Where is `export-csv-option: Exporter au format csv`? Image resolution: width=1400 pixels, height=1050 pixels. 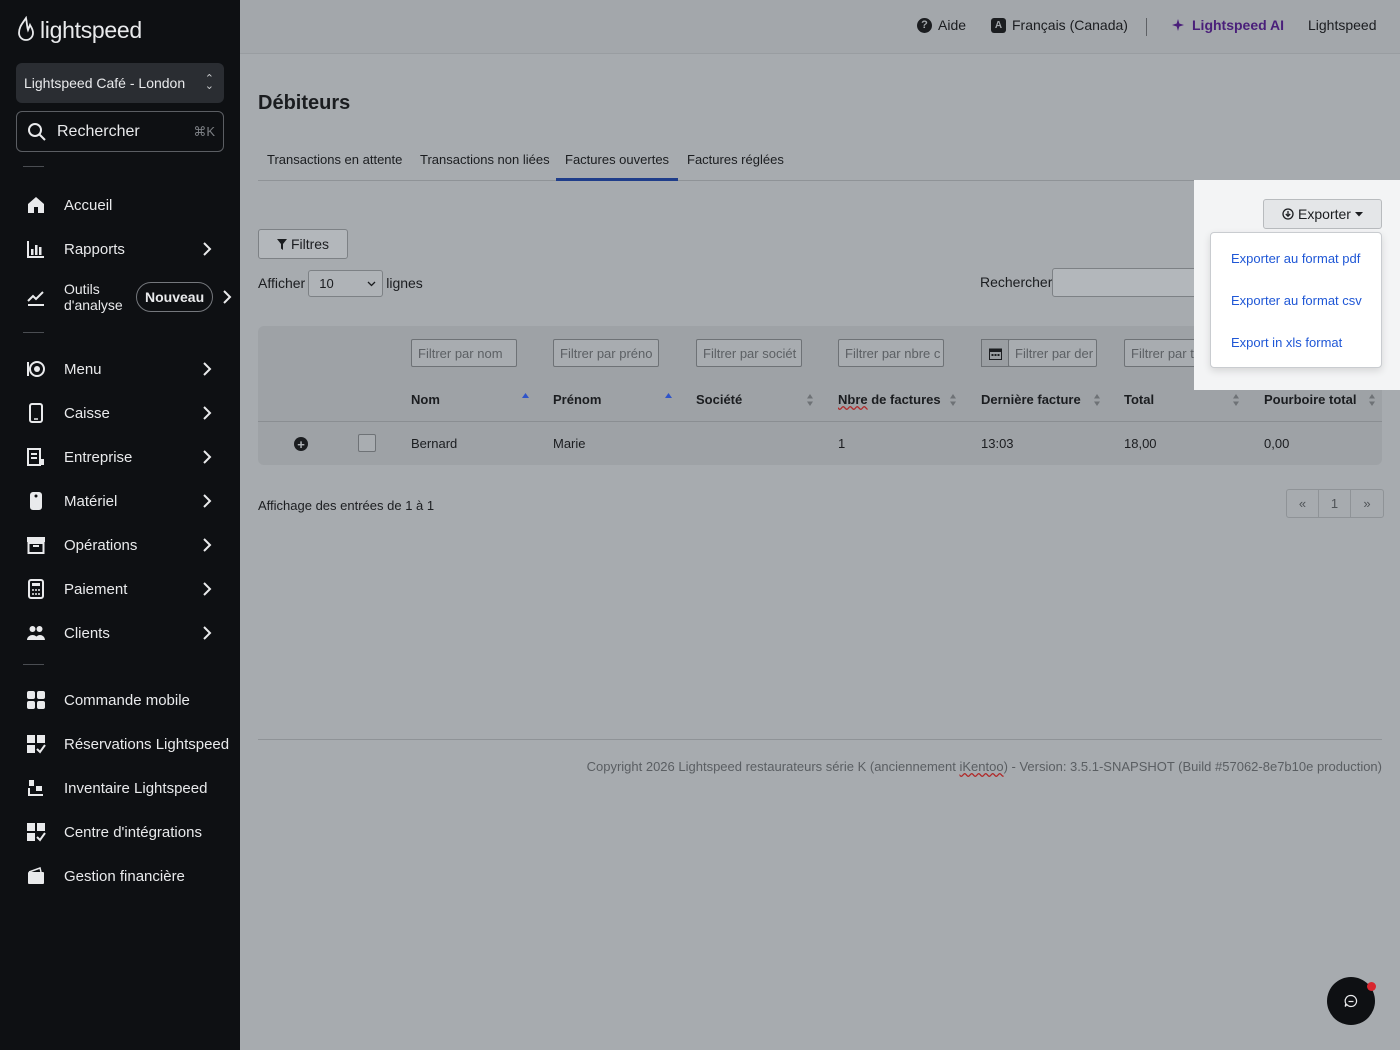
export-csv-option: Exporter au format csv is located at coordinates (1296, 300).